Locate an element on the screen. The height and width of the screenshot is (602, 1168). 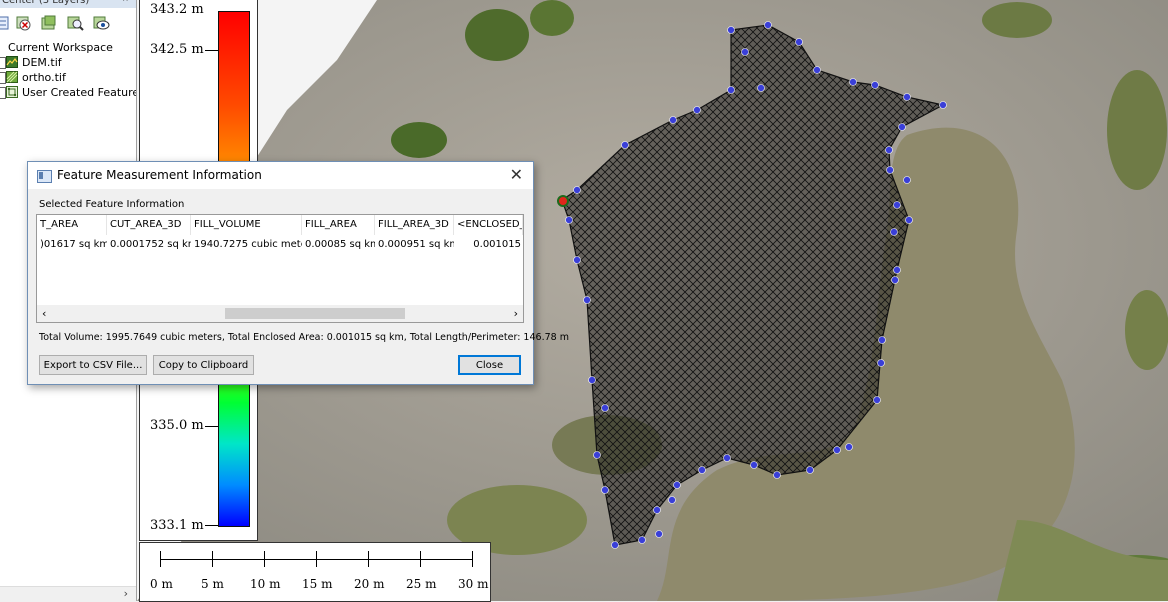
column-header: CUT_AREA_3D is located at coordinates (149, 225).